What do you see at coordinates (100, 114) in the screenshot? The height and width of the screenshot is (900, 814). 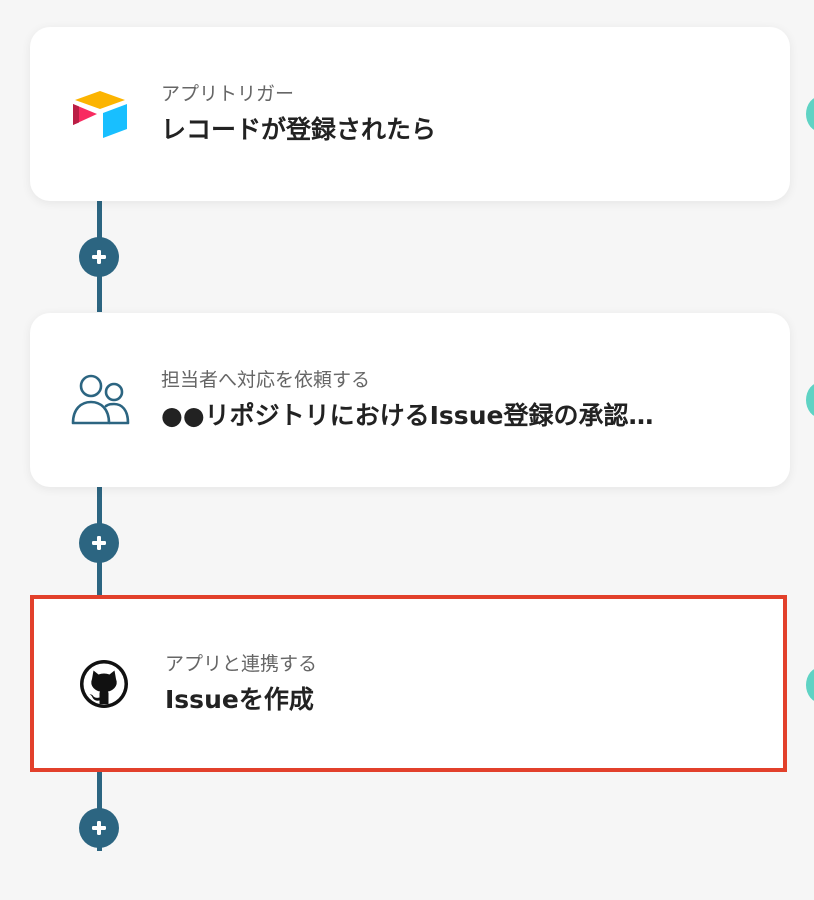 I see `airtable-icon` at bounding box center [100, 114].